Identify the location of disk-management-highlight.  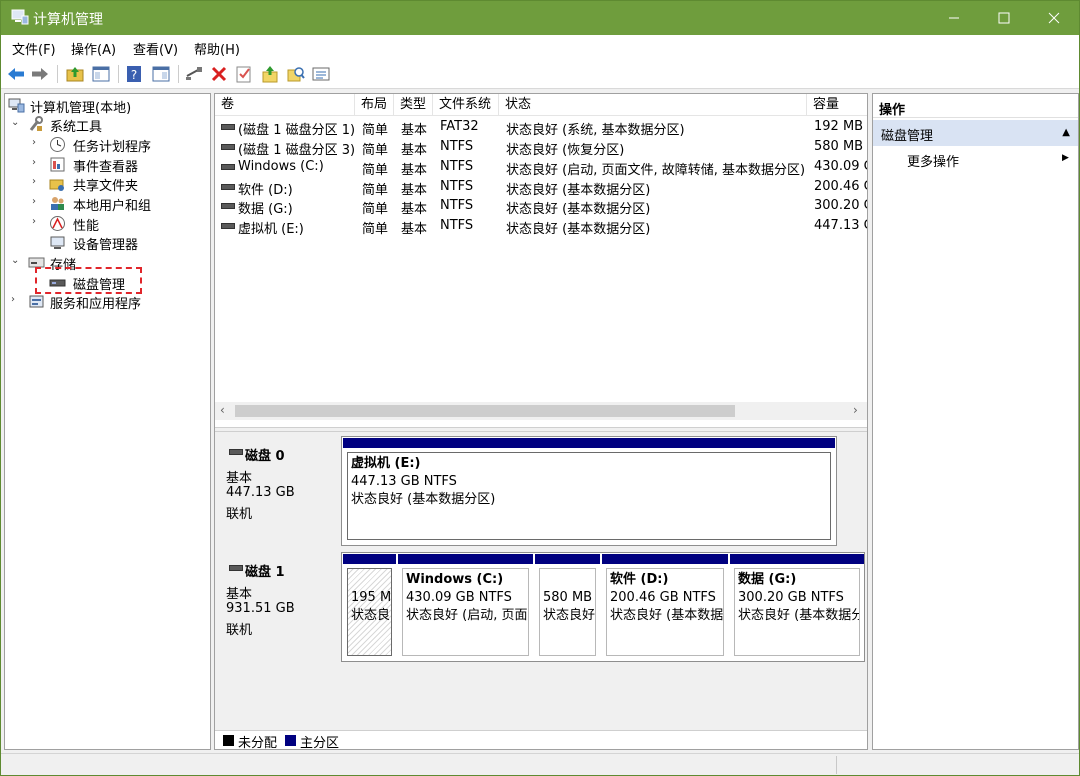
(88, 280).